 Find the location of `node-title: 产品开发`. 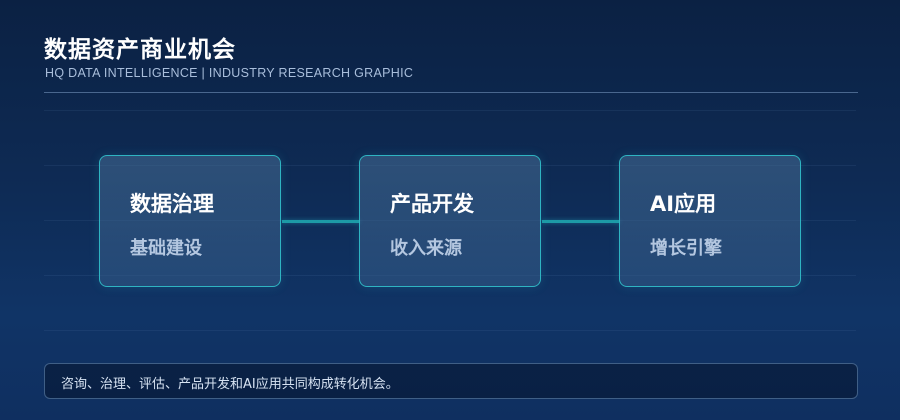

node-title: 产品开发 is located at coordinates (432, 204).